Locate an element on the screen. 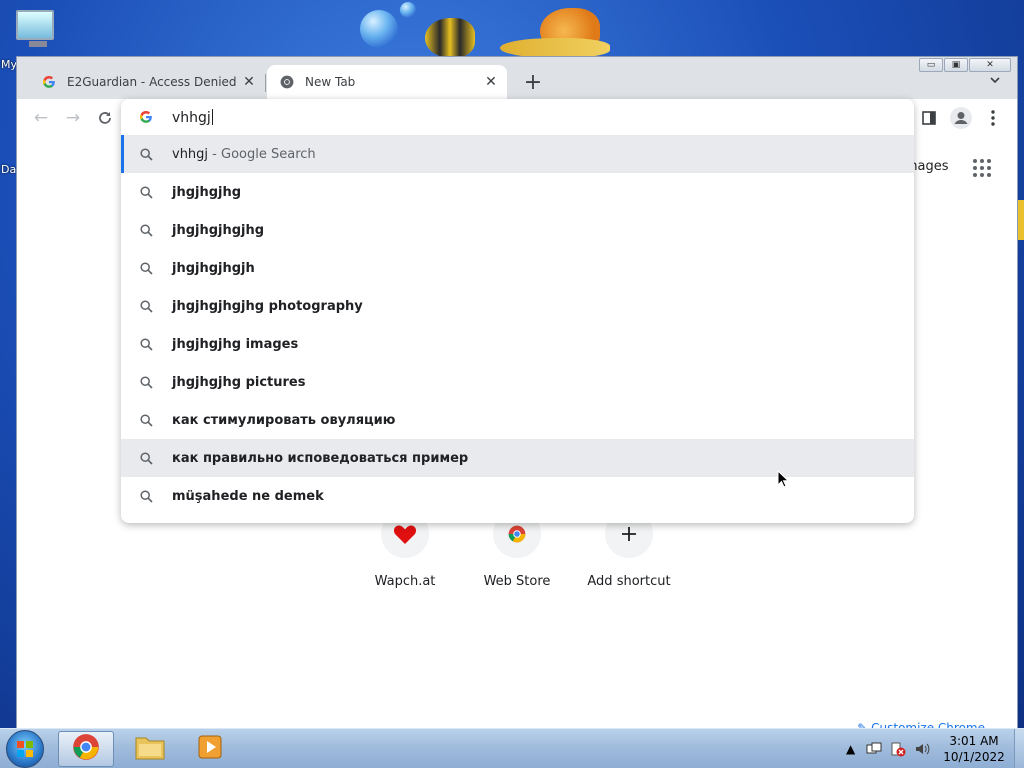  tab-divider is located at coordinates (265, 83).